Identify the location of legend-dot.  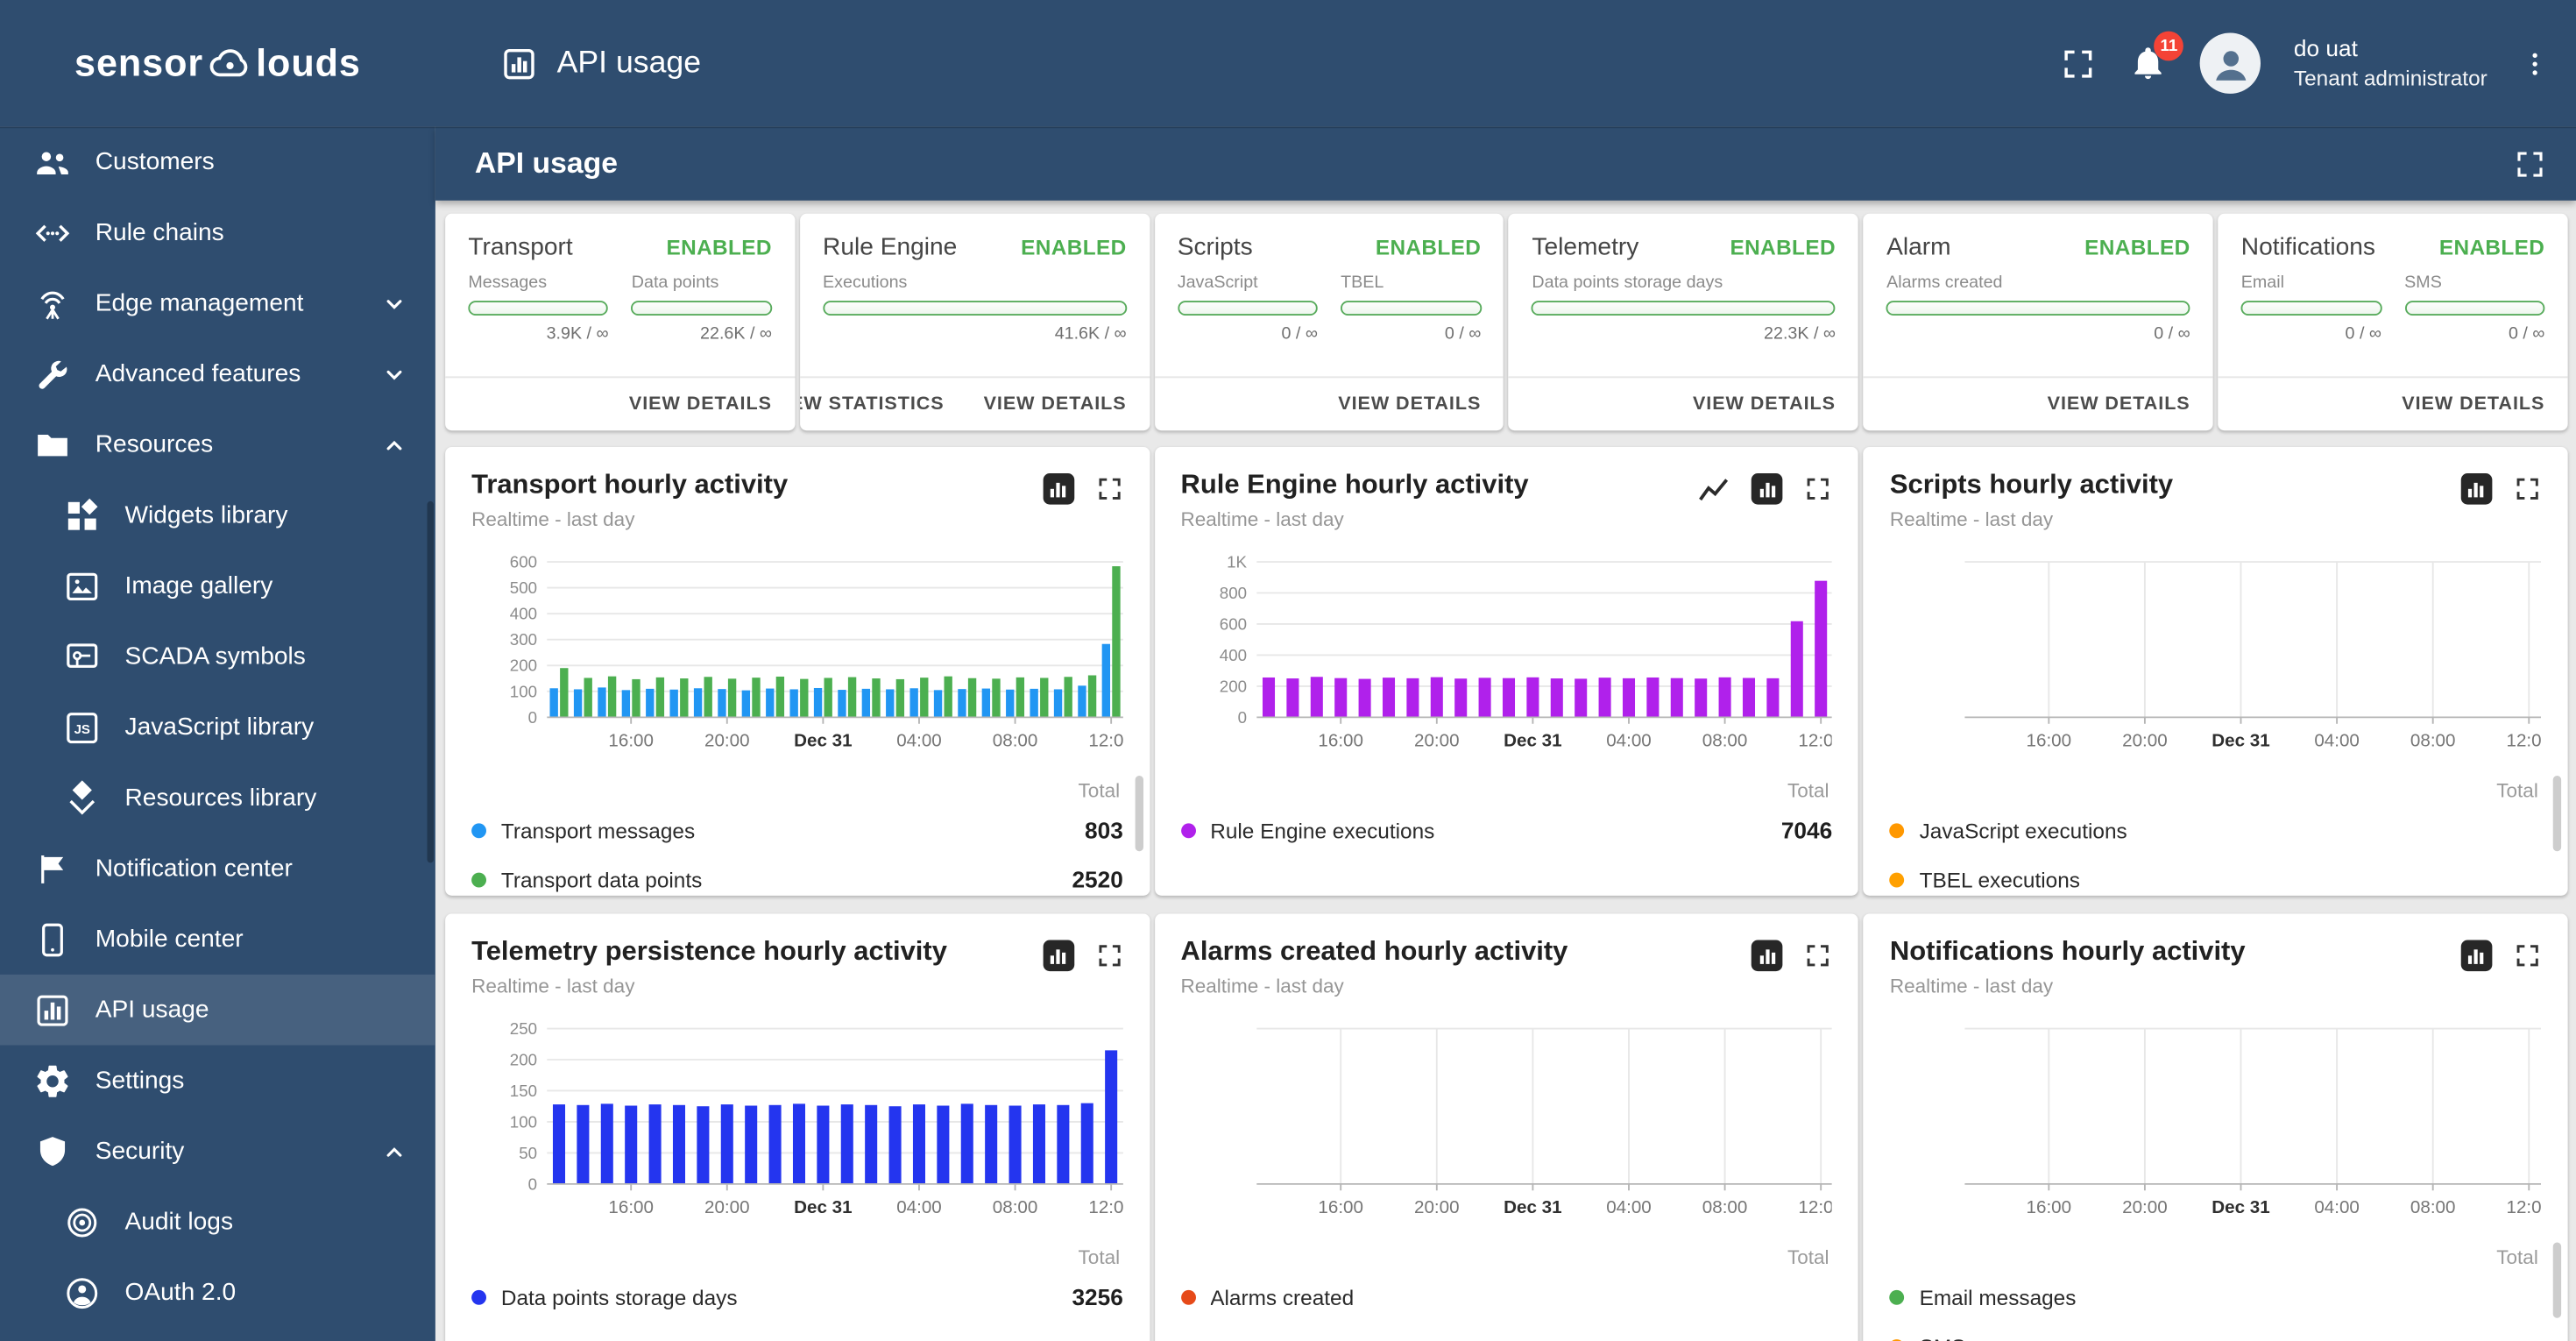
(478, 830).